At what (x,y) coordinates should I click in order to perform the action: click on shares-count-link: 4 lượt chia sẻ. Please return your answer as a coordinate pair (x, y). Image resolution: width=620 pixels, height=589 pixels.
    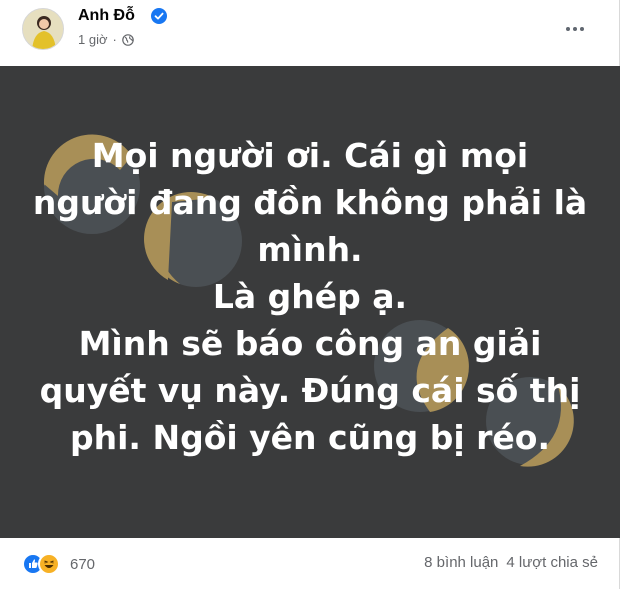
    Looking at the image, I should click on (552, 562).